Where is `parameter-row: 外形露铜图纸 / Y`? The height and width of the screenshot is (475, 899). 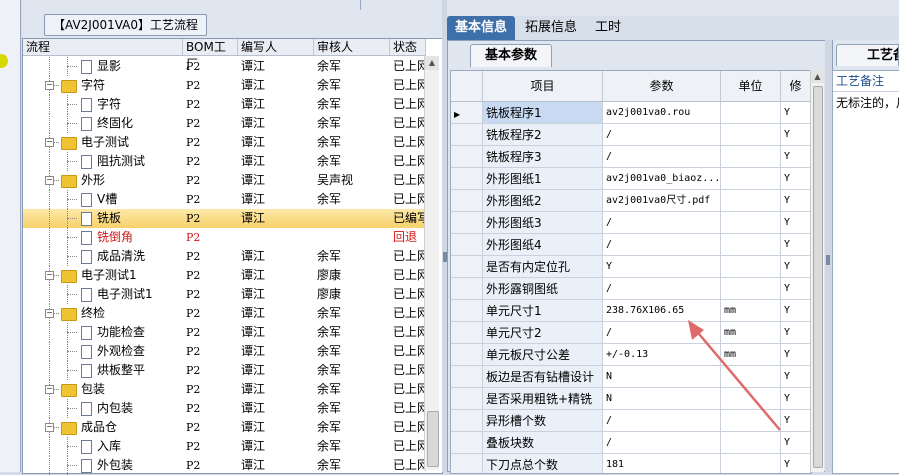 parameter-row: 外形露铜图纸 / Y is located at coordinates (631, 289).